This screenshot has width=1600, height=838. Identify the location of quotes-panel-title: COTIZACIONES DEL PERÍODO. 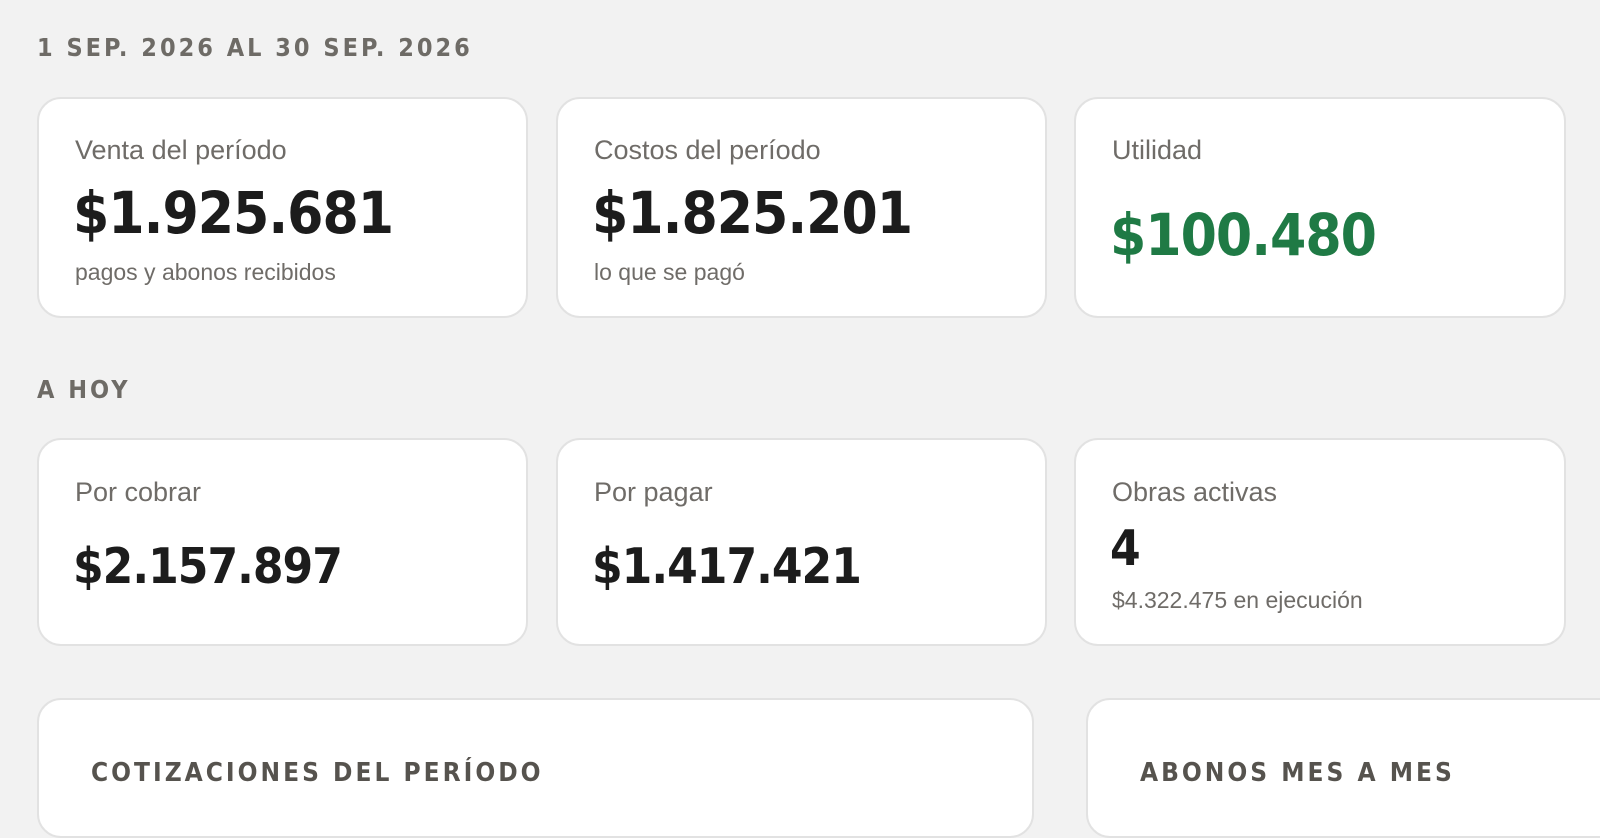
(317, 773).